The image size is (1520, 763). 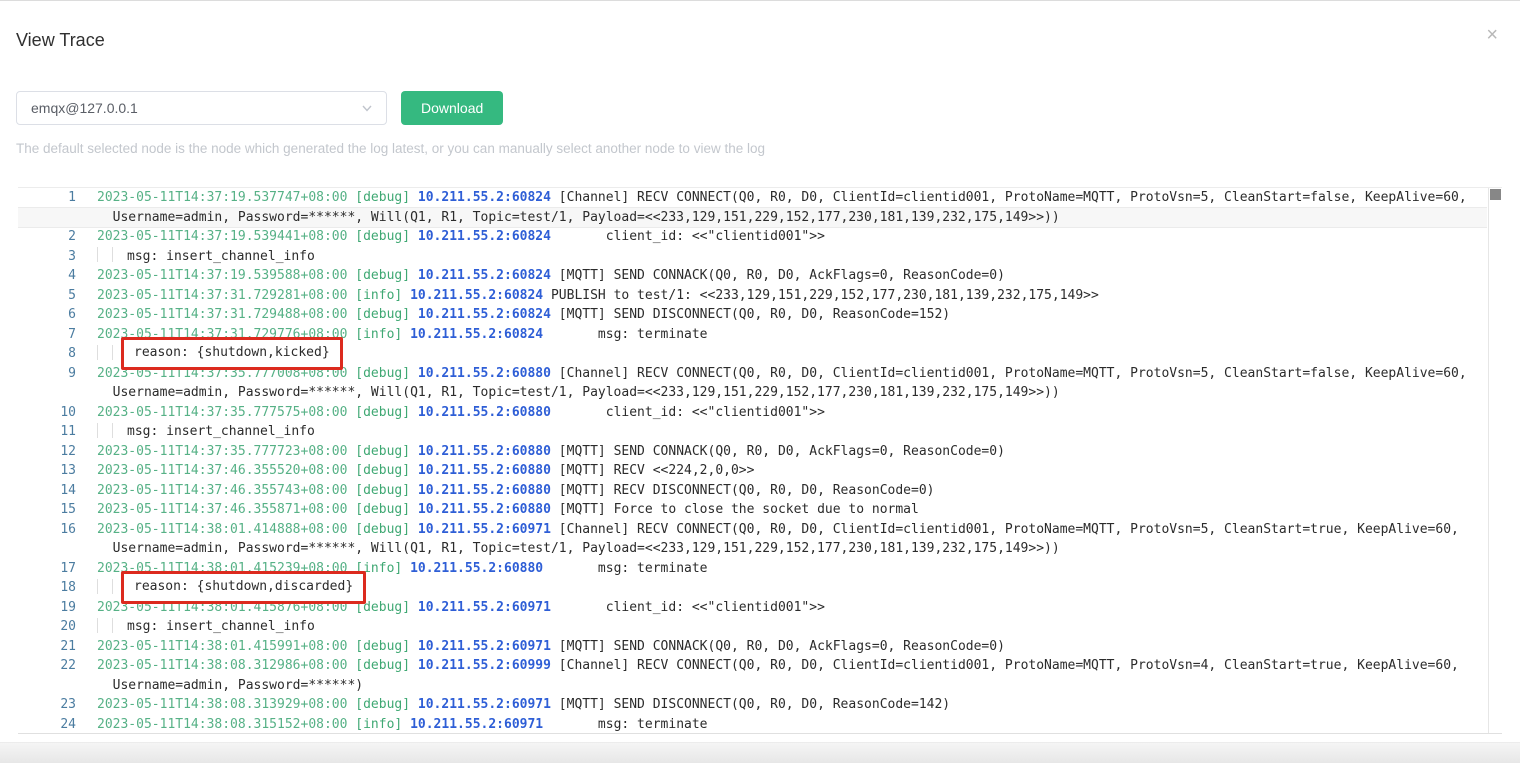 What do you see at coordinates (222, 529) in the screenshot?
I see `timestamp: 2023-05-11T14:38:01.414888+08:00` at bounding box center [222, 529].